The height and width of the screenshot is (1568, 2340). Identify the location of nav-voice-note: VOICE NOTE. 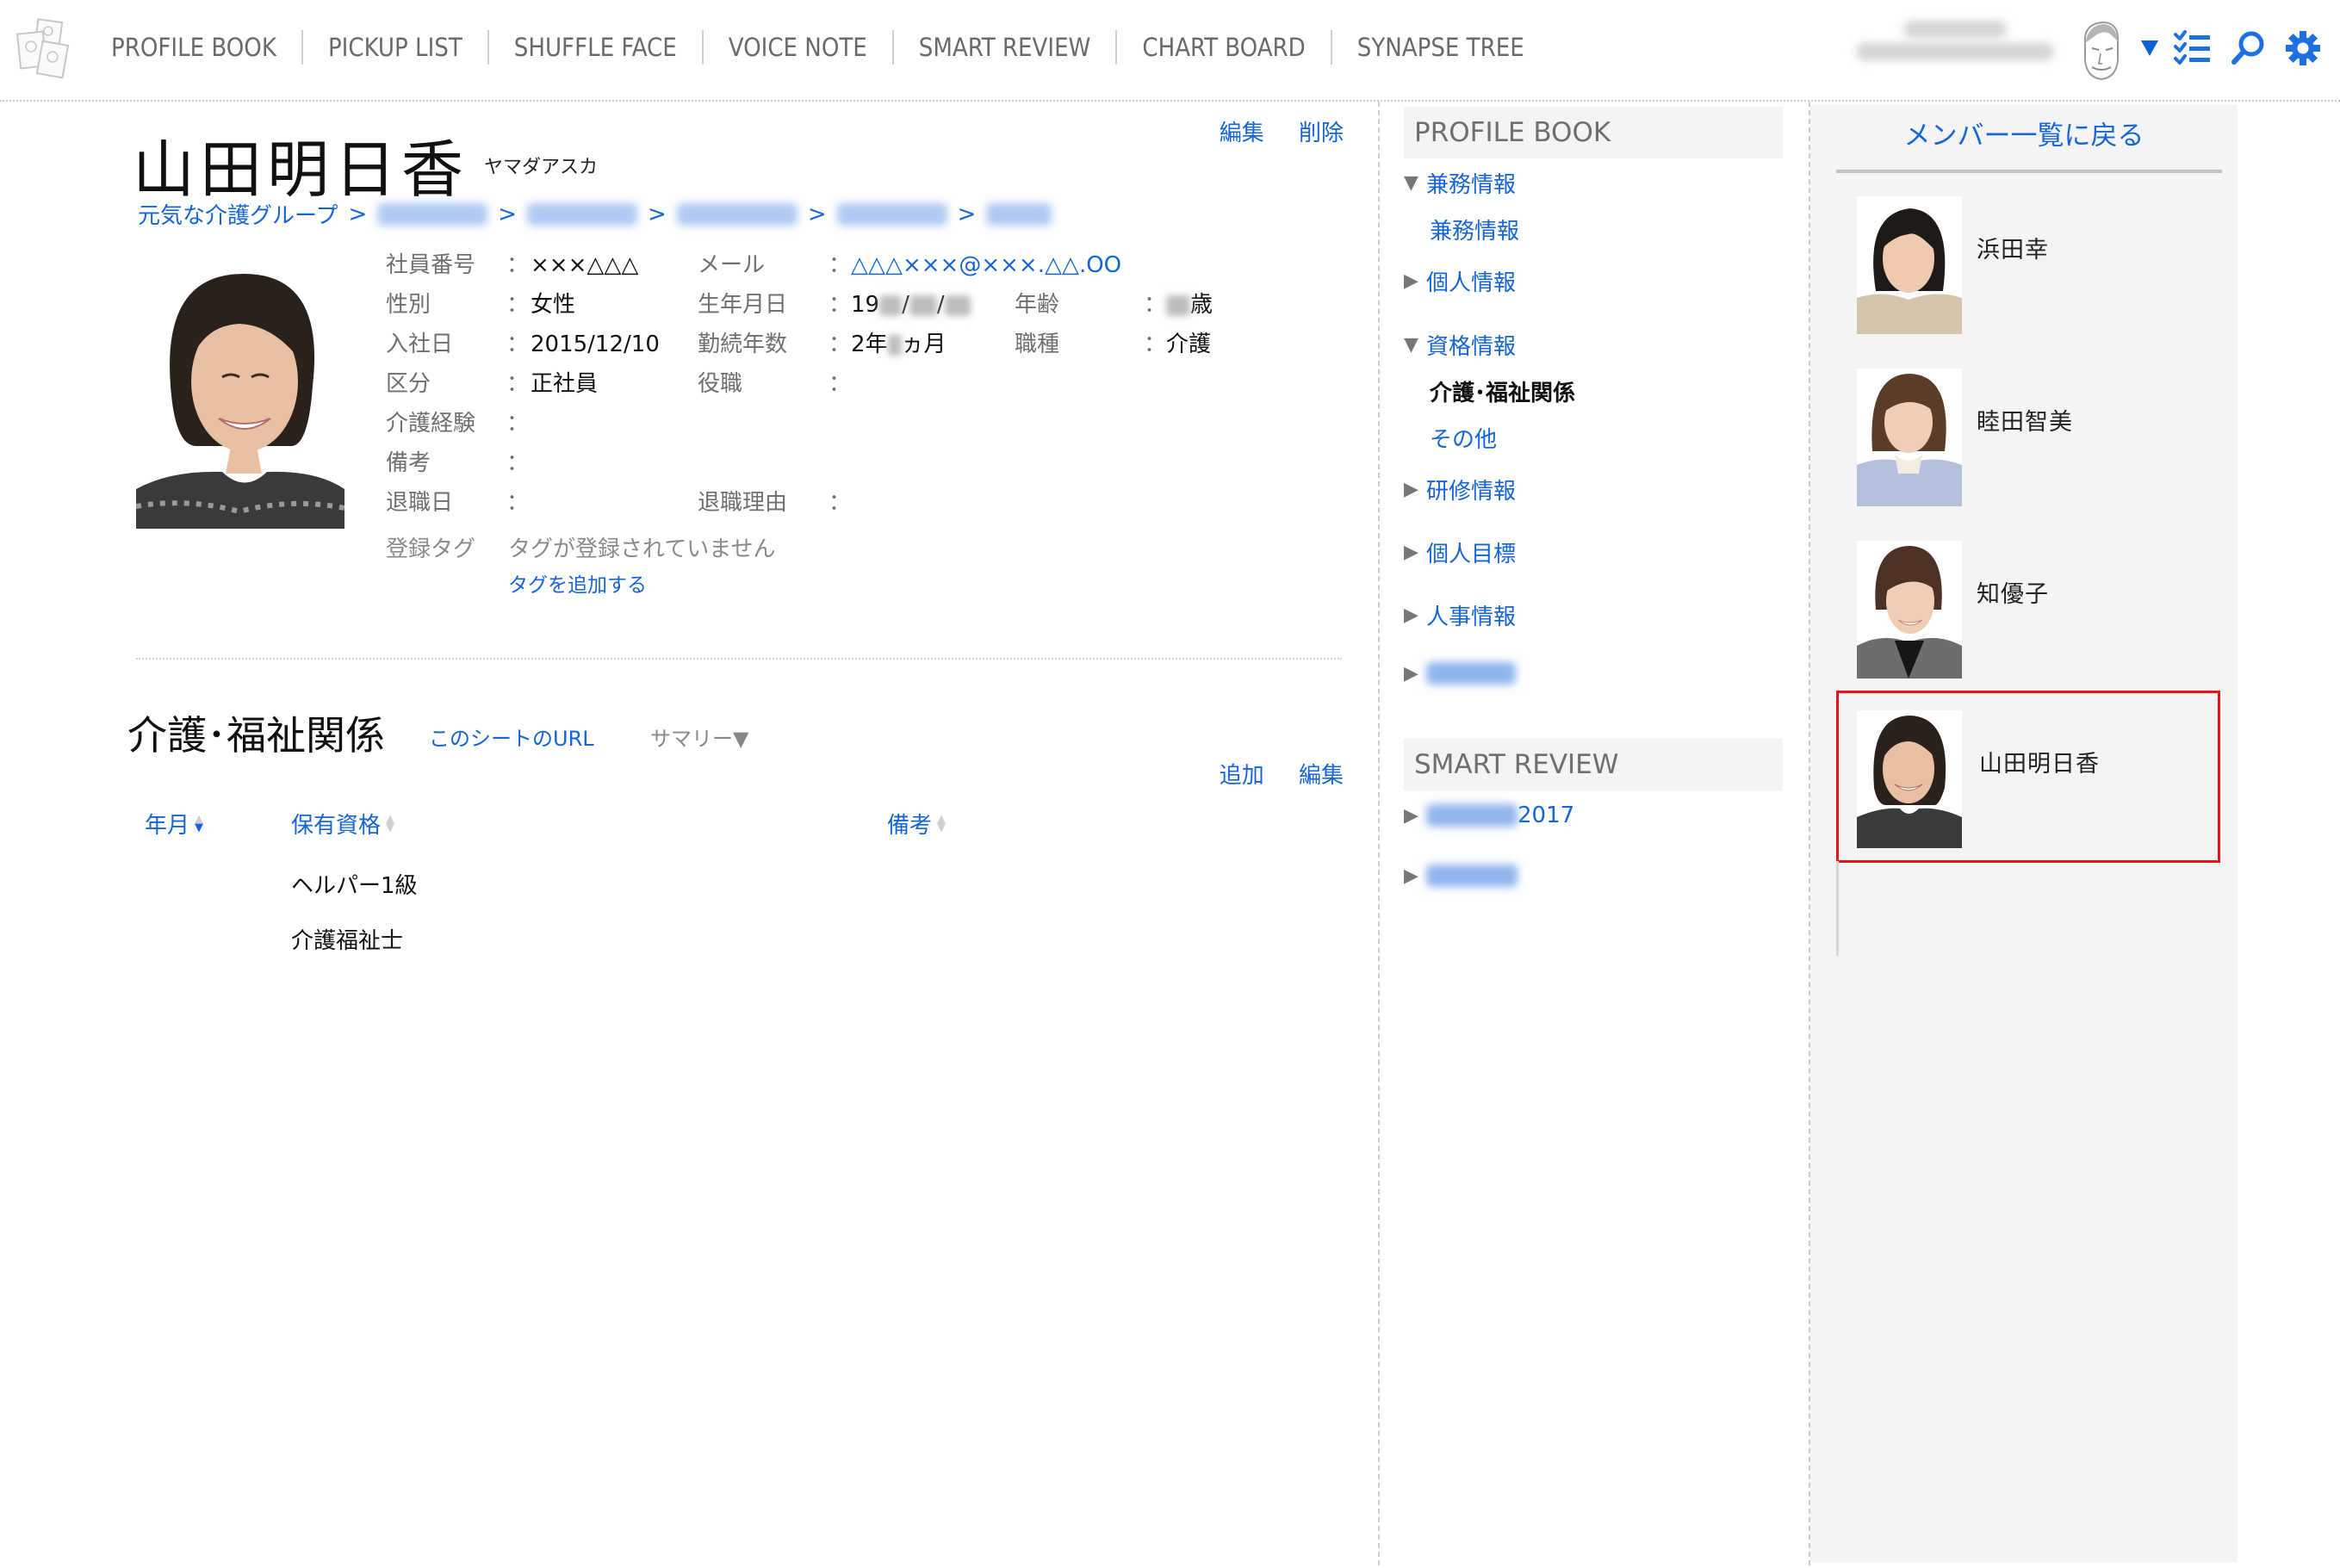
(798, 47).